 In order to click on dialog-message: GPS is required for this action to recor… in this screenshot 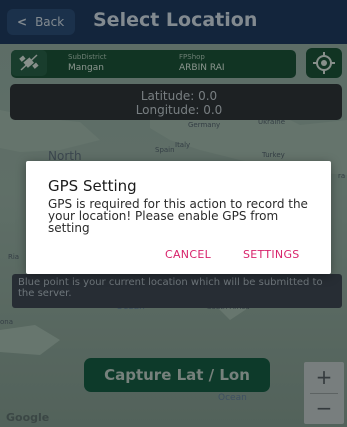, I will do `click(178, 216)`.